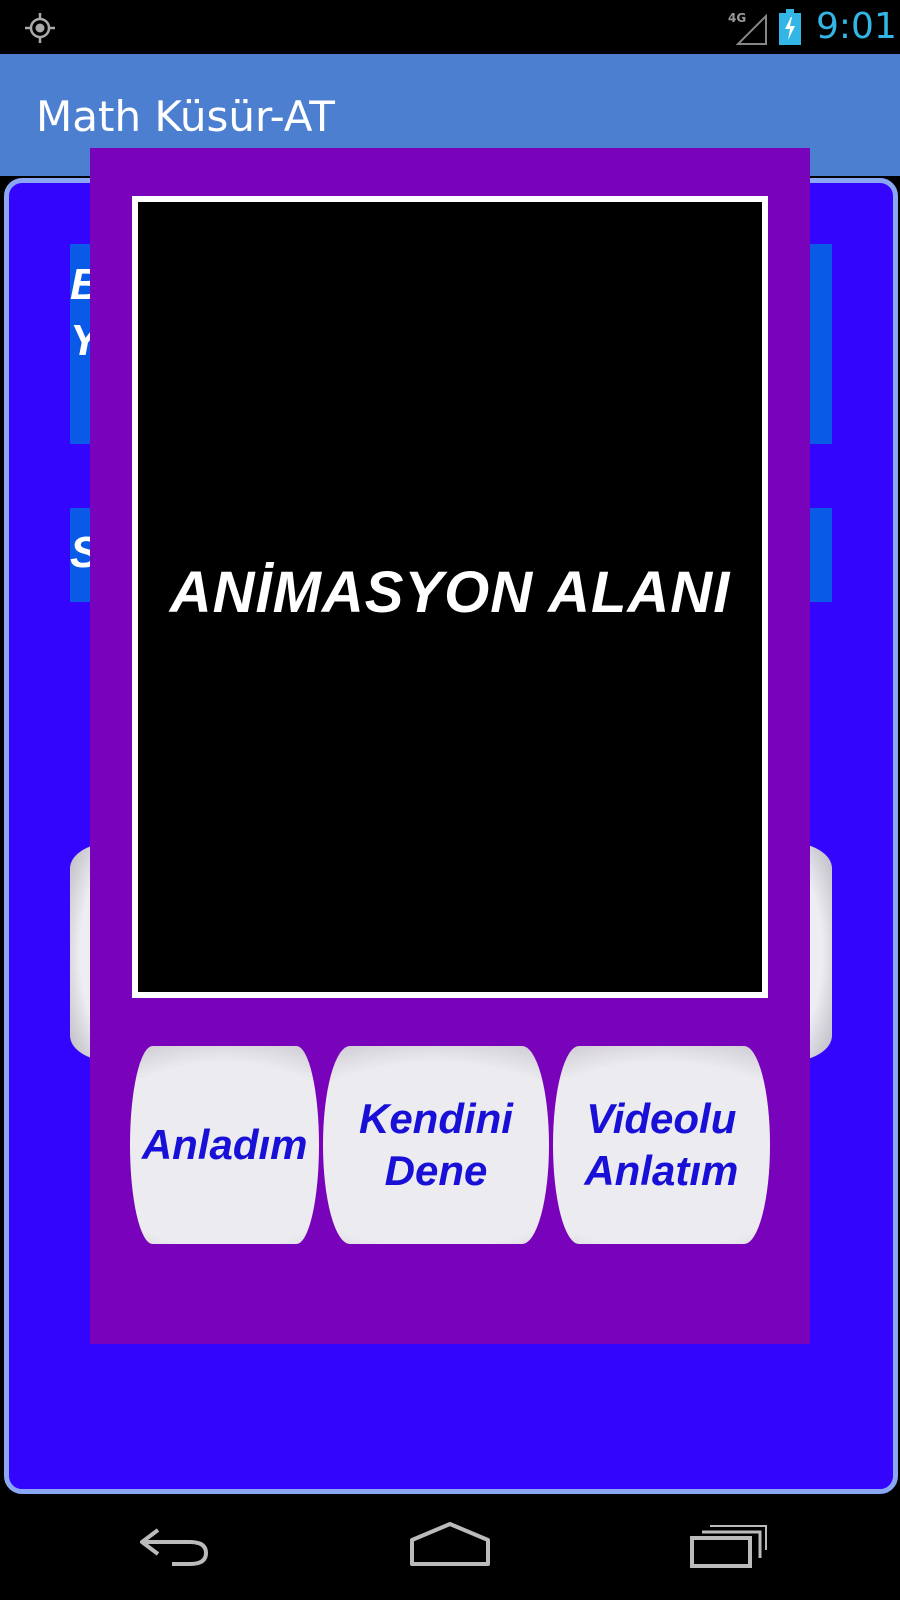 The height and width of the screenshot is (1600, 900). What do you see at coordinates (790, 27) in the screenshot?
I see `battery-charging-icon` at bounding box center [790, 27].